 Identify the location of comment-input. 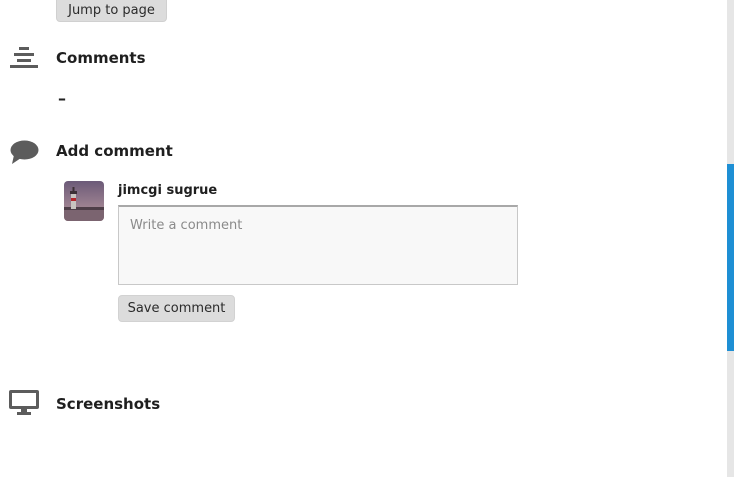
(318, 245).